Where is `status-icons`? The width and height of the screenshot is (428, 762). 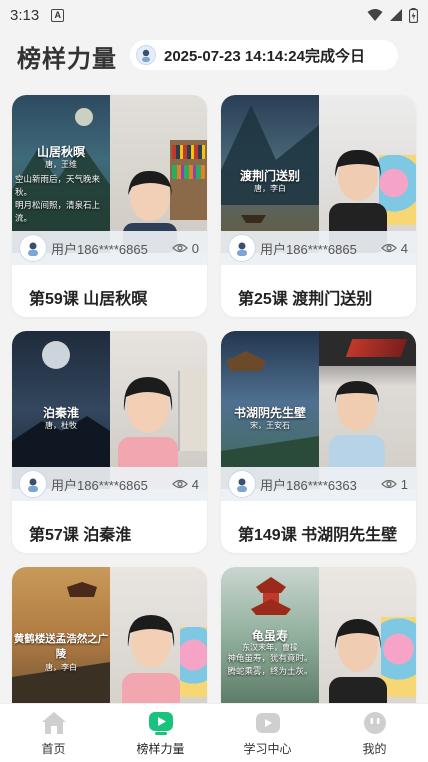 status-icons is located at coordinates (392, 15).